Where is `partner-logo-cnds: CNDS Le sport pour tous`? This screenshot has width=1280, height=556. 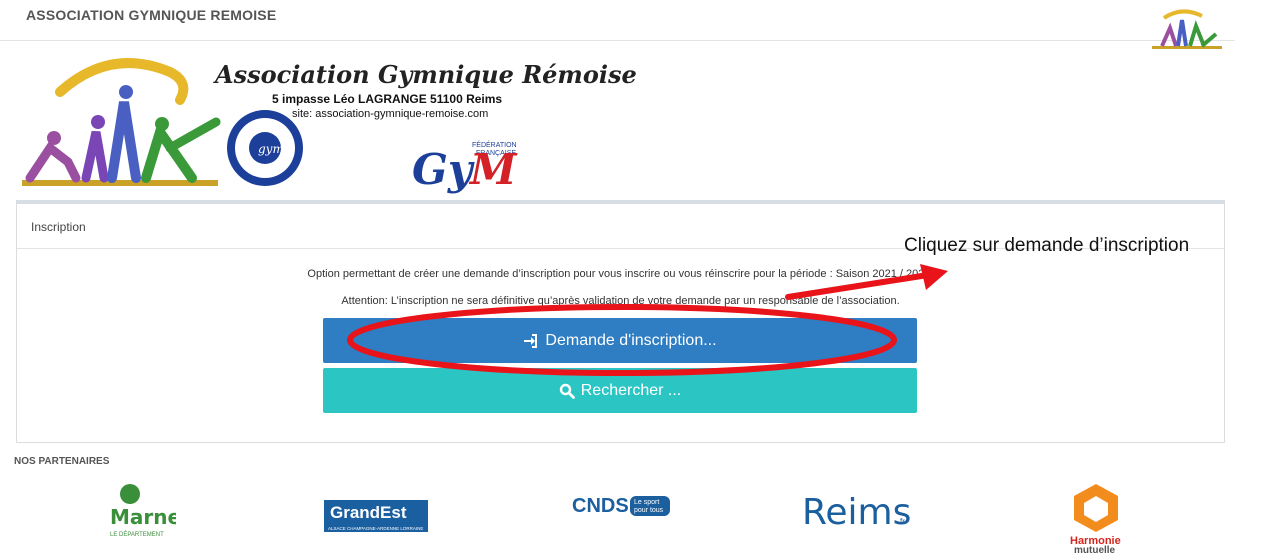 partner-logo-cnds: CNDS Le sport pour tous is located at coordinates (627, 512).